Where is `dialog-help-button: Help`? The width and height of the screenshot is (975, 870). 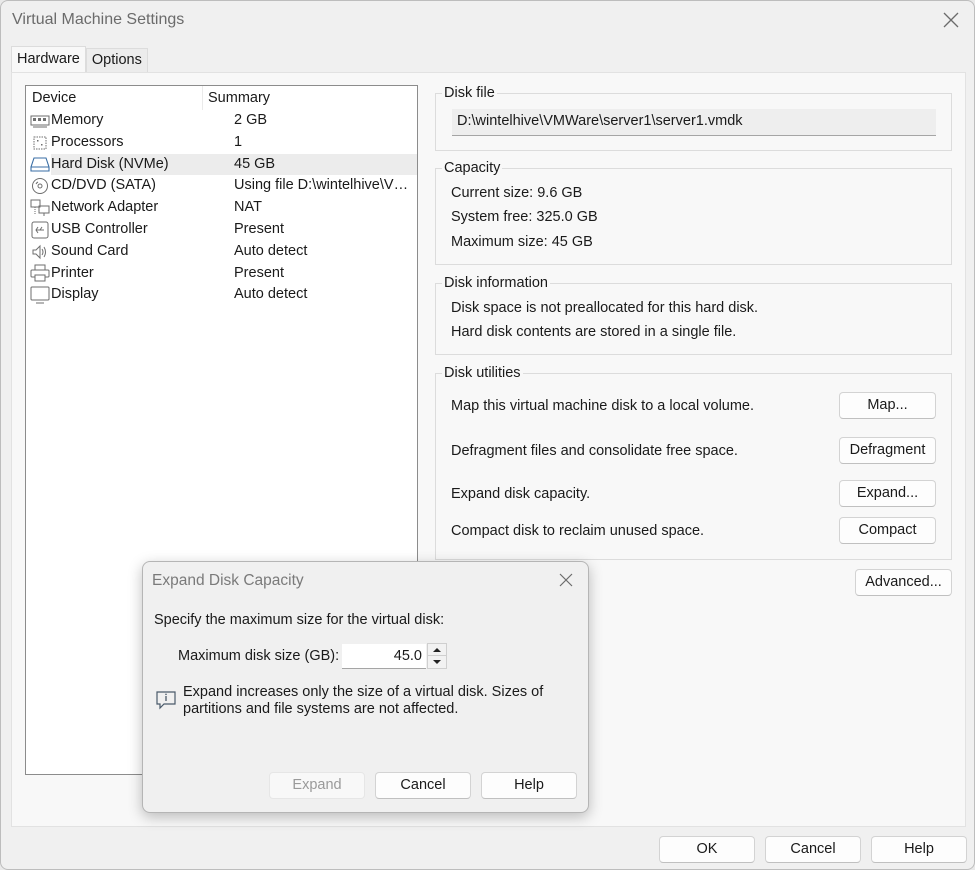
dialog-help-button: Help is located at coordinates (529, 785).